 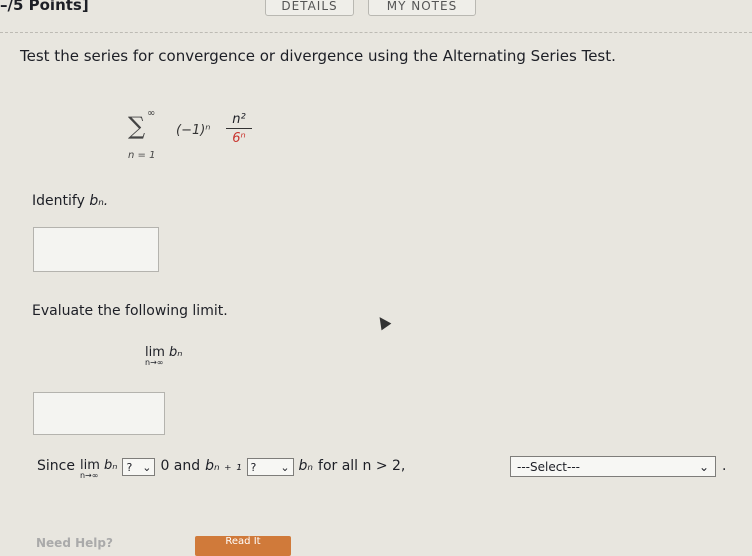 What do you see at coordinates (376, 32) in the screenshot?
I see `header-divider` at bounding box center [376, 32].